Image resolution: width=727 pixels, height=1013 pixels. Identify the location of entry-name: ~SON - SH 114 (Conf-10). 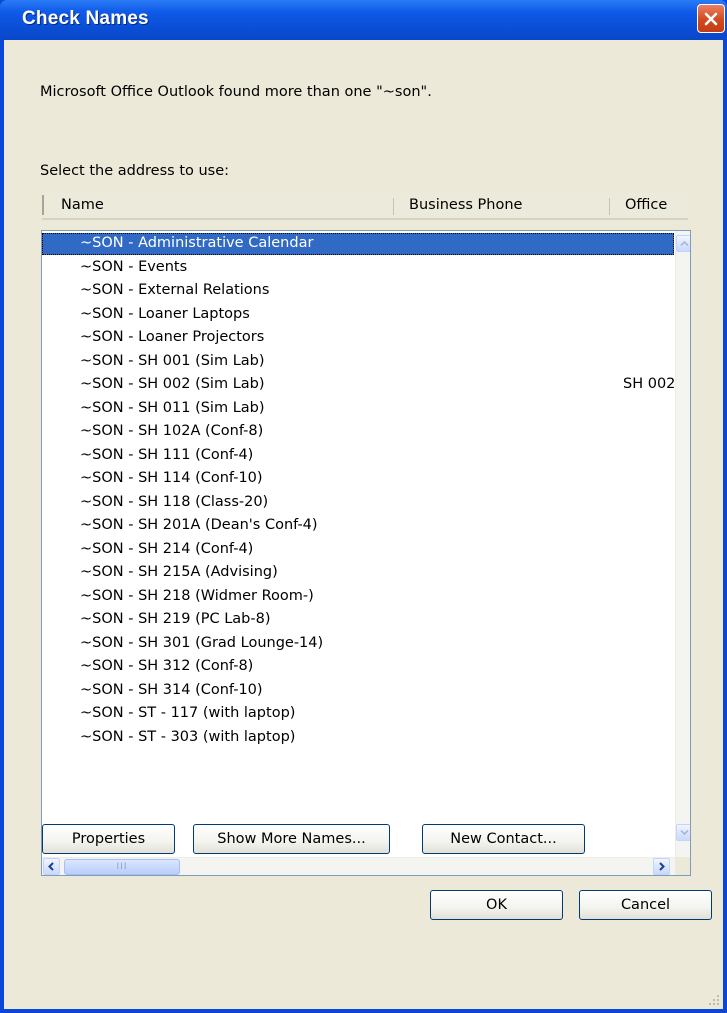
(171, 478).